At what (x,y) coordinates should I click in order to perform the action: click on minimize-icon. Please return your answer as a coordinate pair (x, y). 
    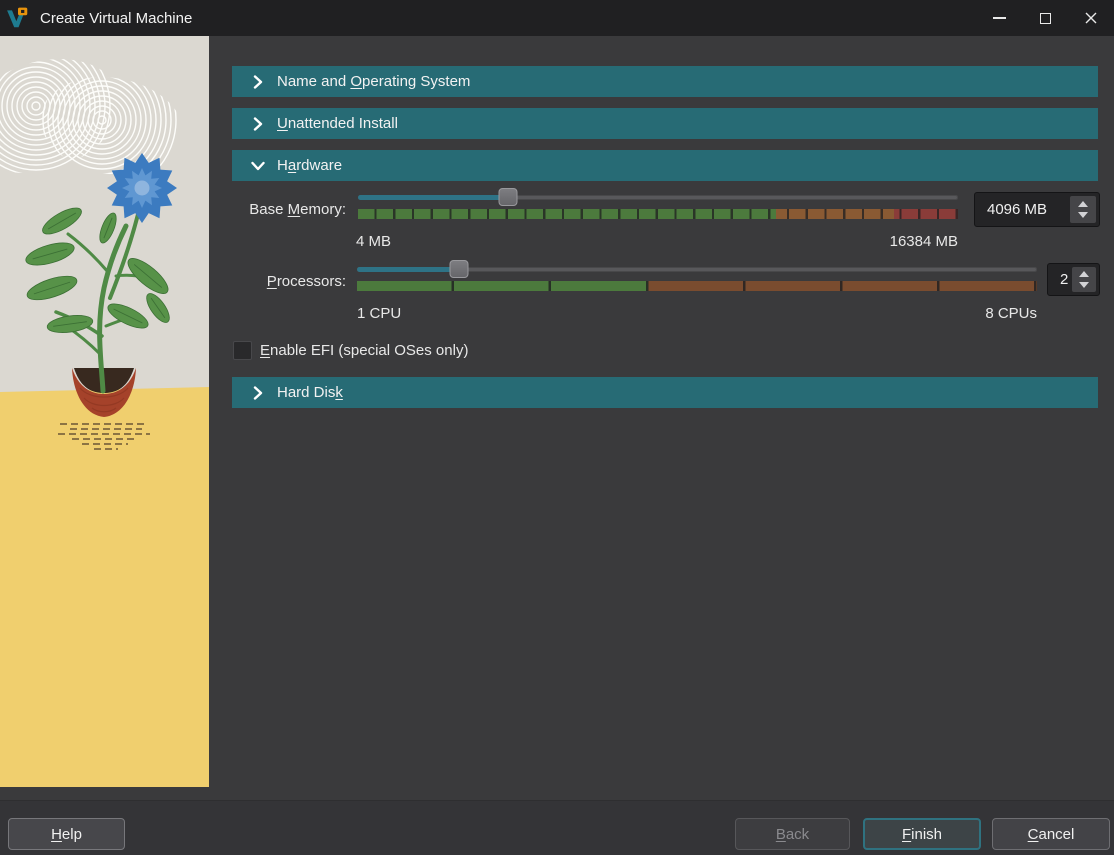
    Looking at the image, I should click on (999, 18).